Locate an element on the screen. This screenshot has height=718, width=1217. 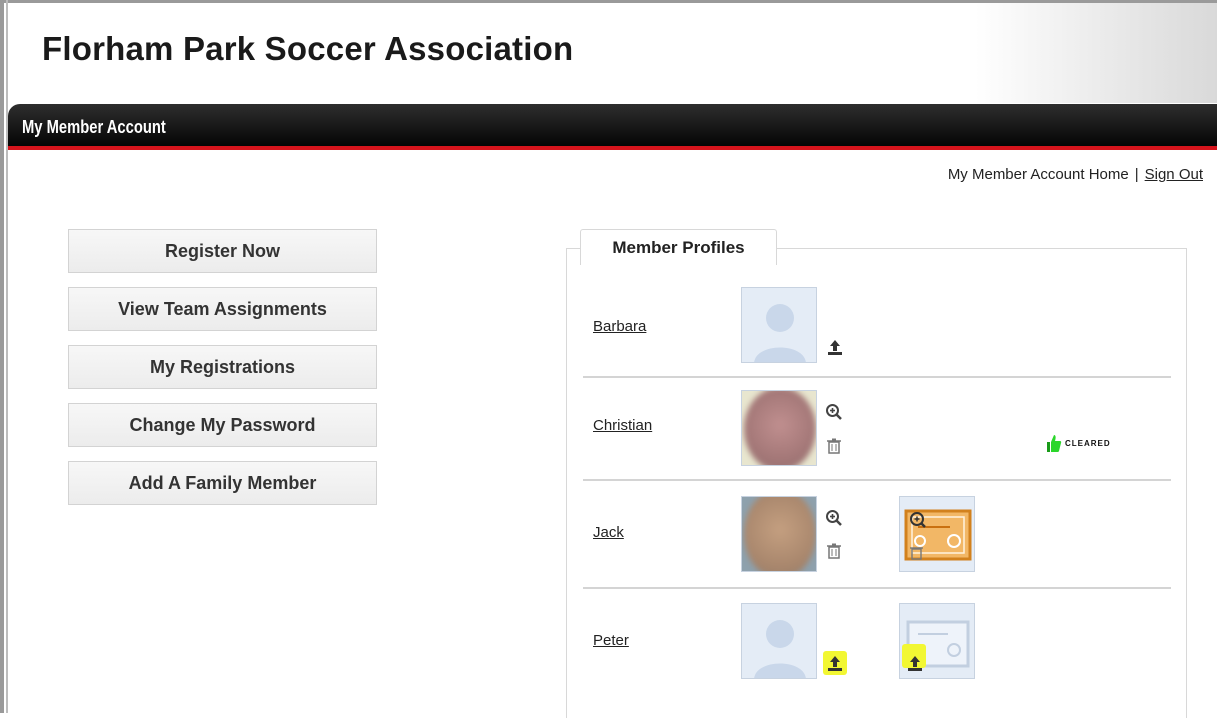
cleared-status-badge: CLEARED is located at coordinates (1077, 443).